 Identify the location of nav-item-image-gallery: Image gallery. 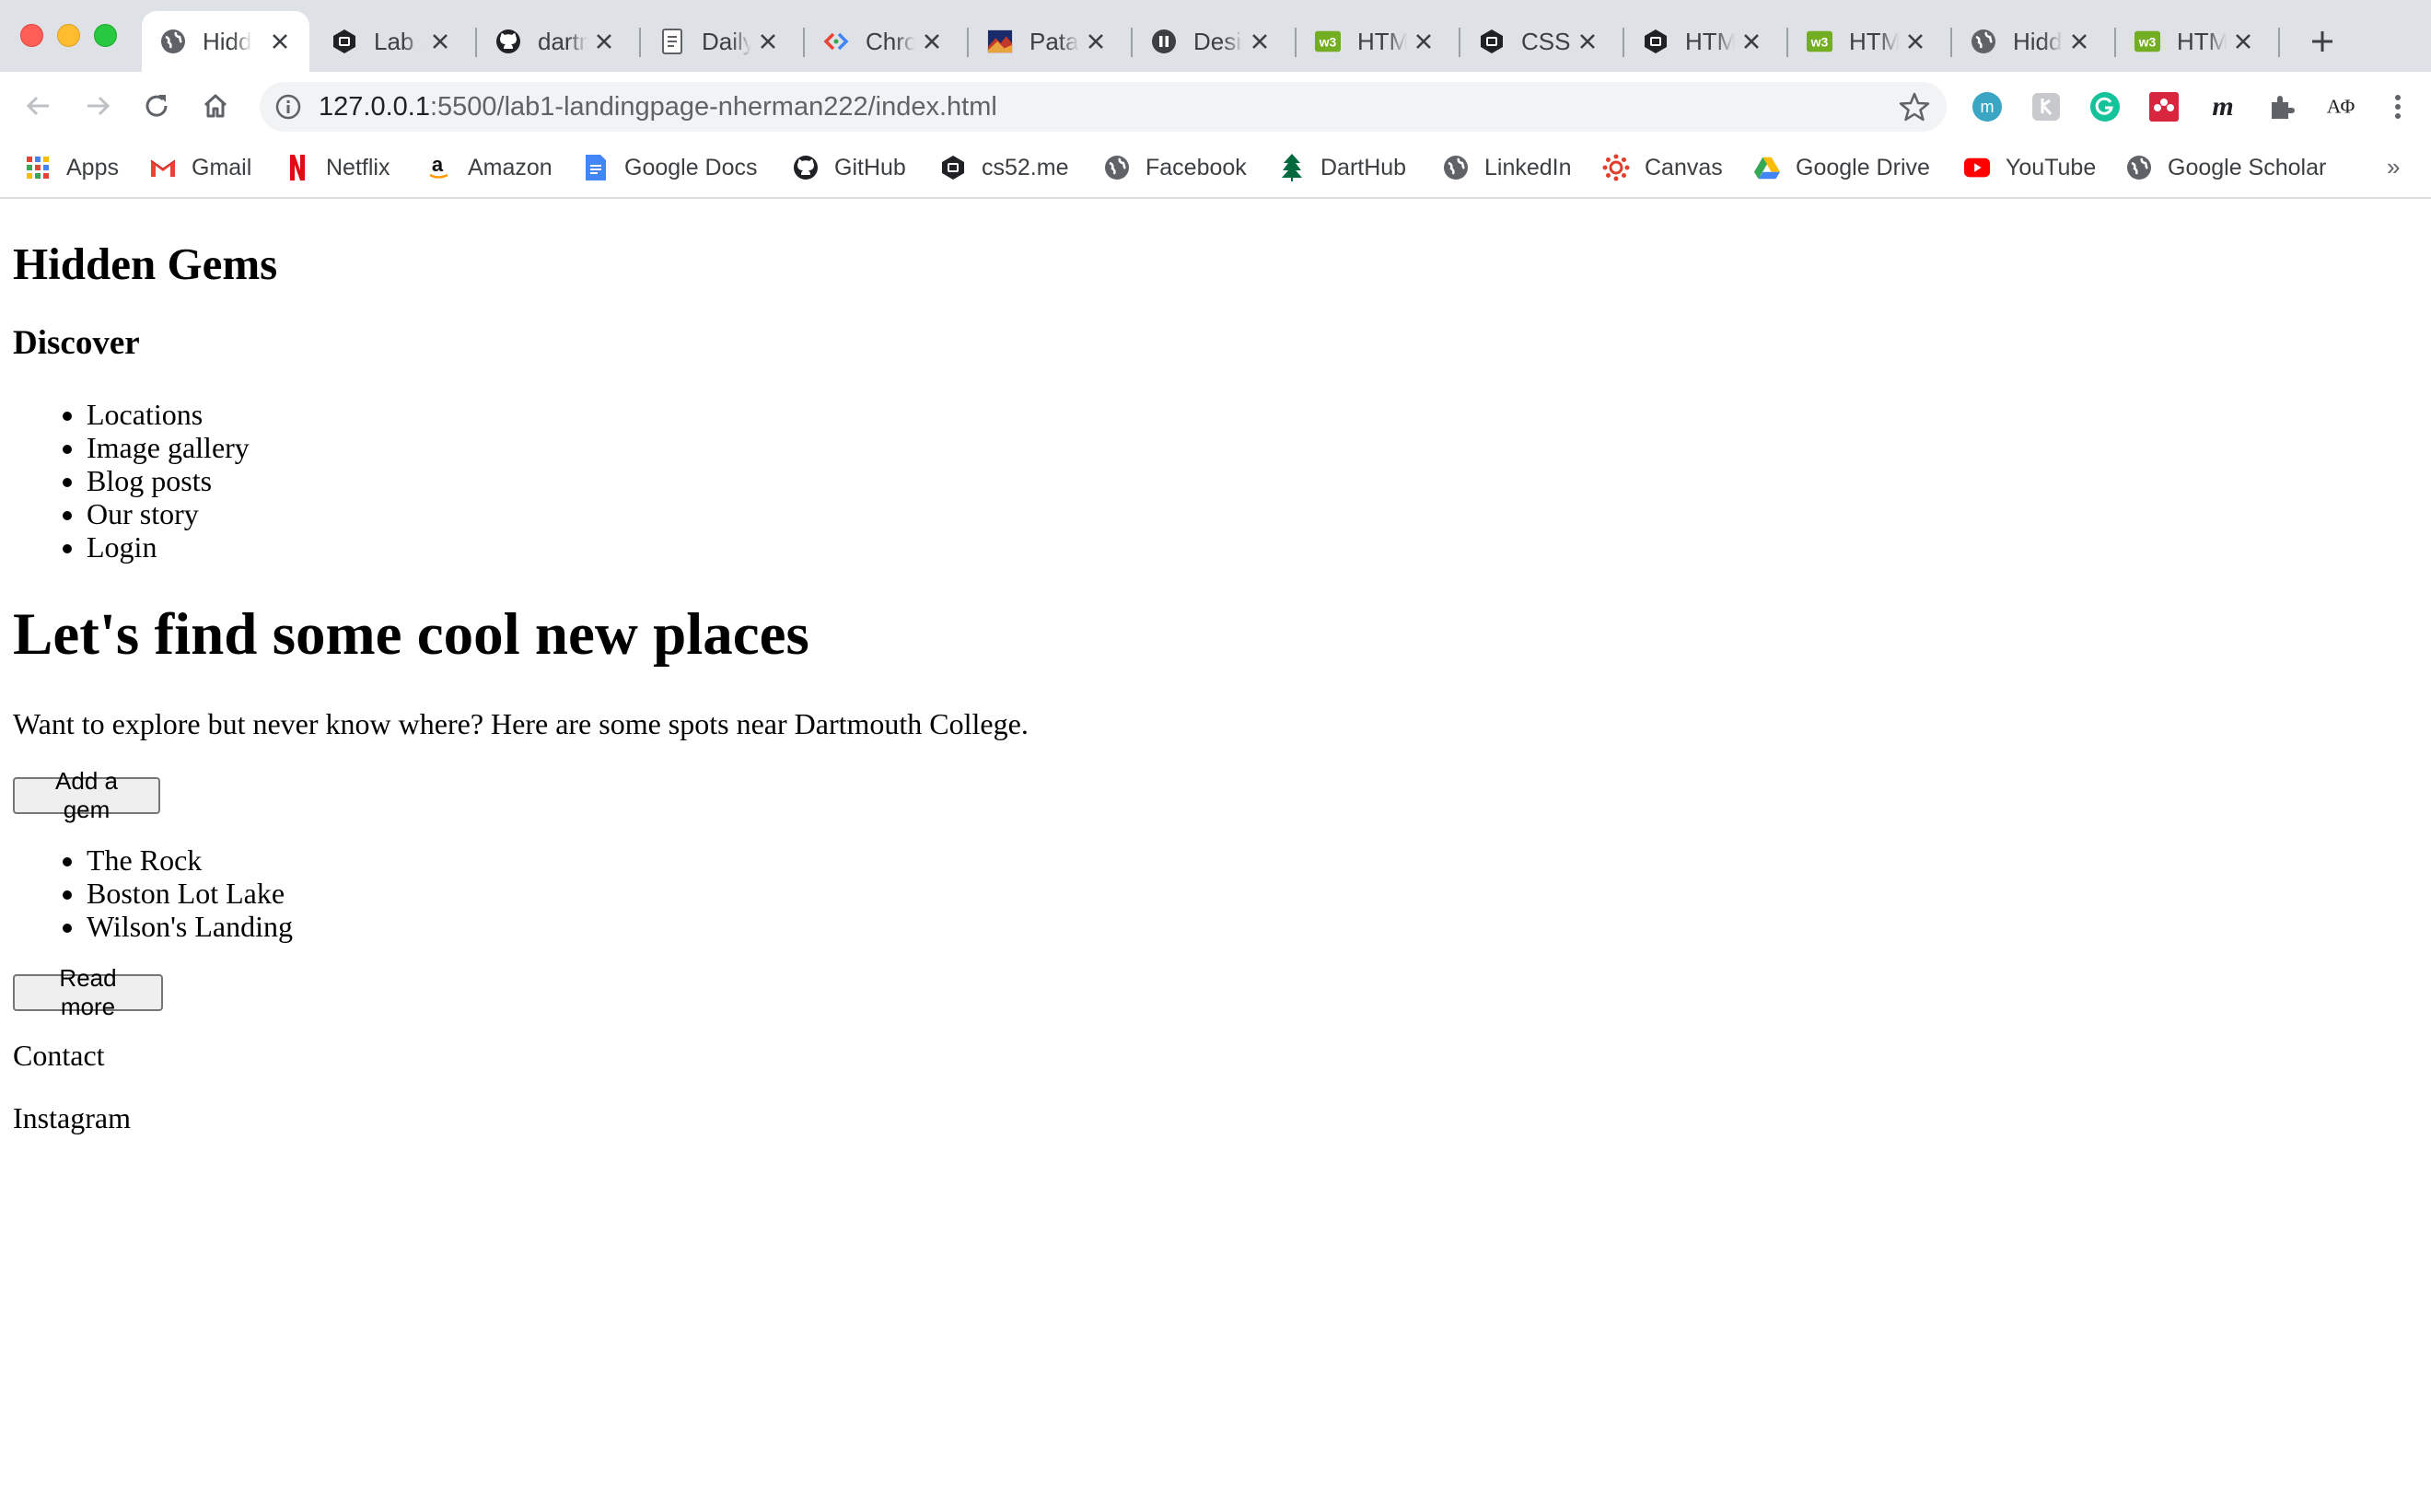
(168, 447).